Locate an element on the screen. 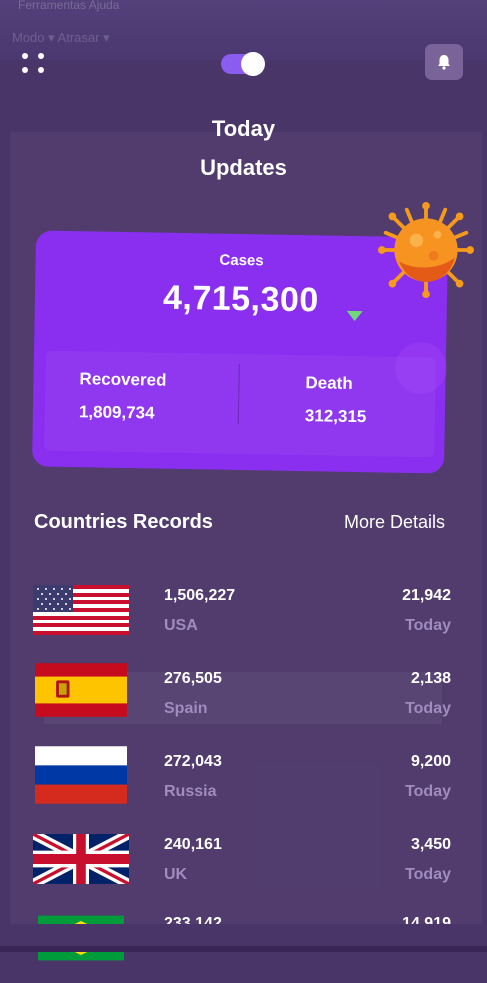 The width and height of the screenshot is (487, 983). uk-flag-icon is located at coordinates (81, 859).